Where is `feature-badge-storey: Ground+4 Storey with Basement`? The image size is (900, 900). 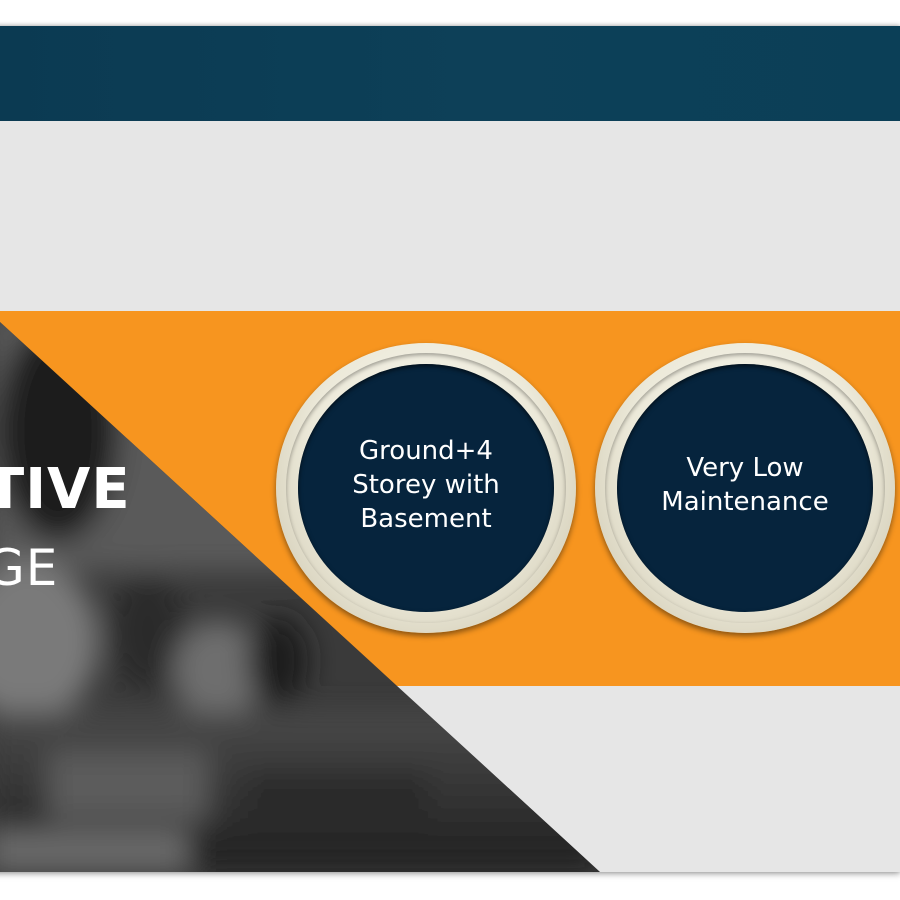 feature-badge-storey: Ground+4 Storey with Basement is located at coordinates (426, 488).